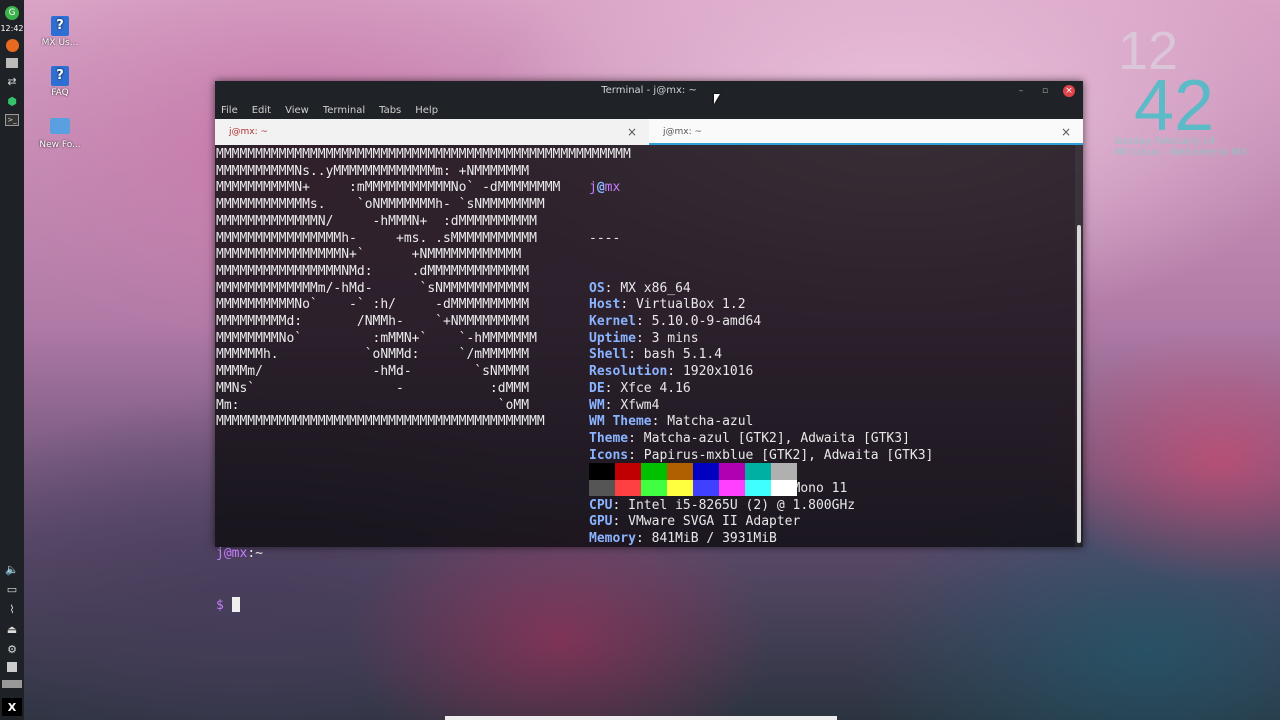 The width and height of the screenshot is (1280, 720). Describe the element at coordinates (1021, 91) in the screenshot. I see `minimize-button: –` at that location.